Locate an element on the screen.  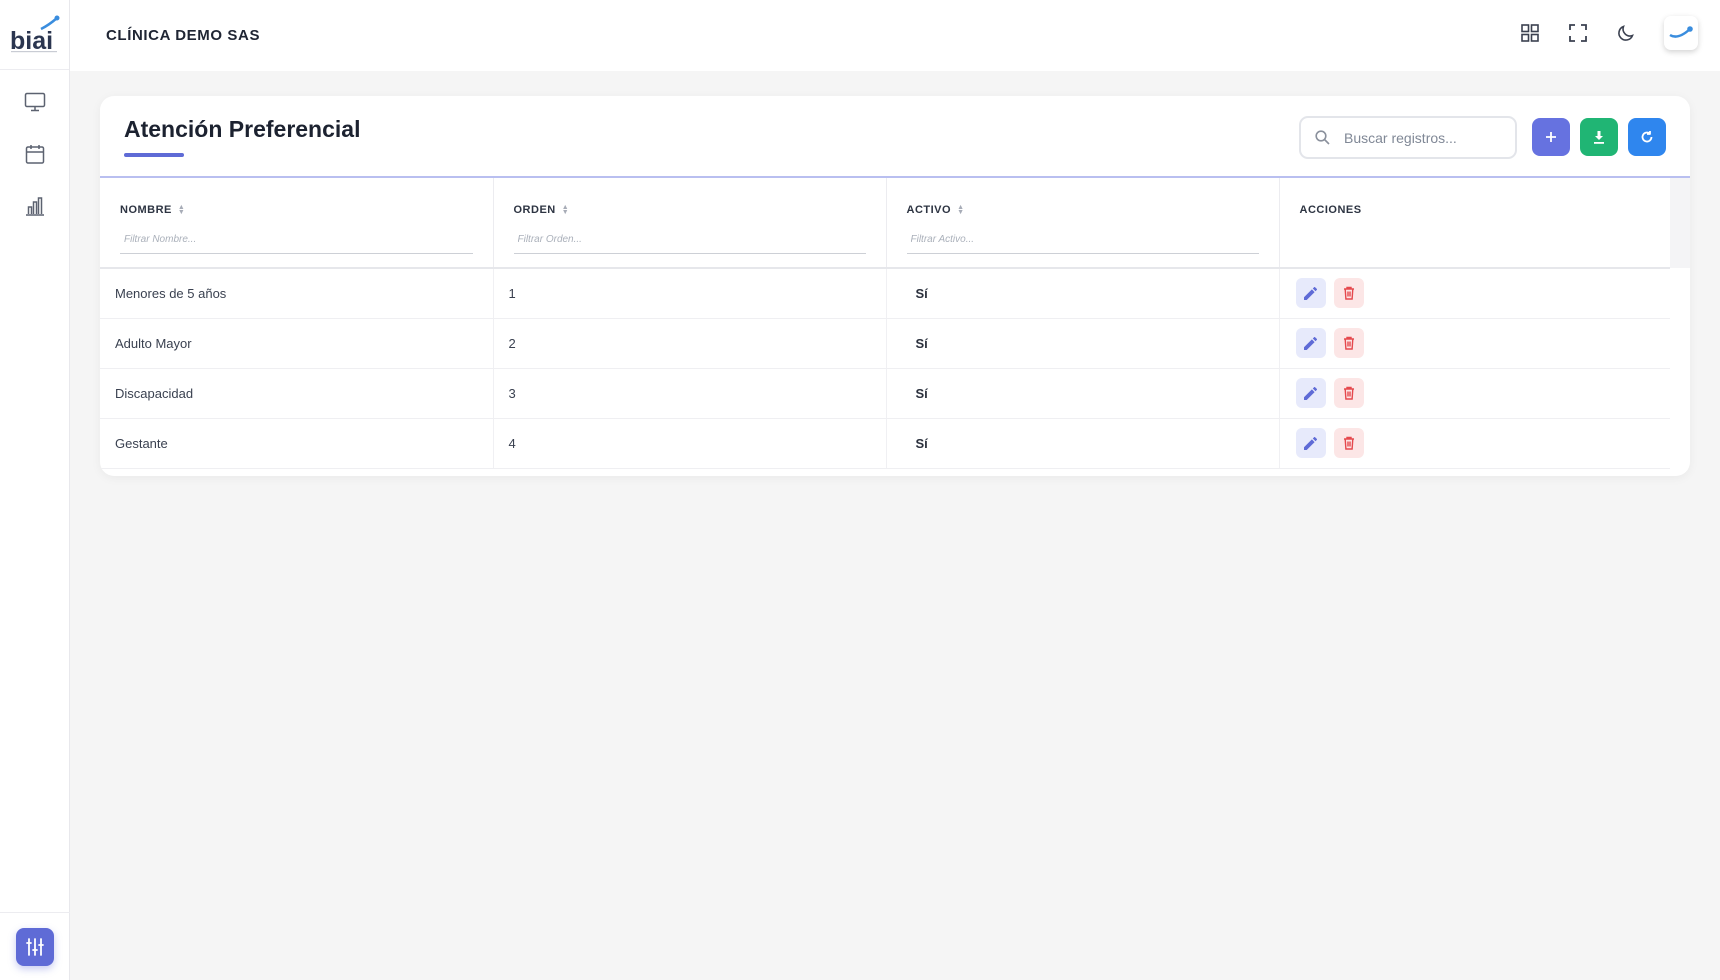
avatar-logo-icon is located at coordinates (1681, 32).